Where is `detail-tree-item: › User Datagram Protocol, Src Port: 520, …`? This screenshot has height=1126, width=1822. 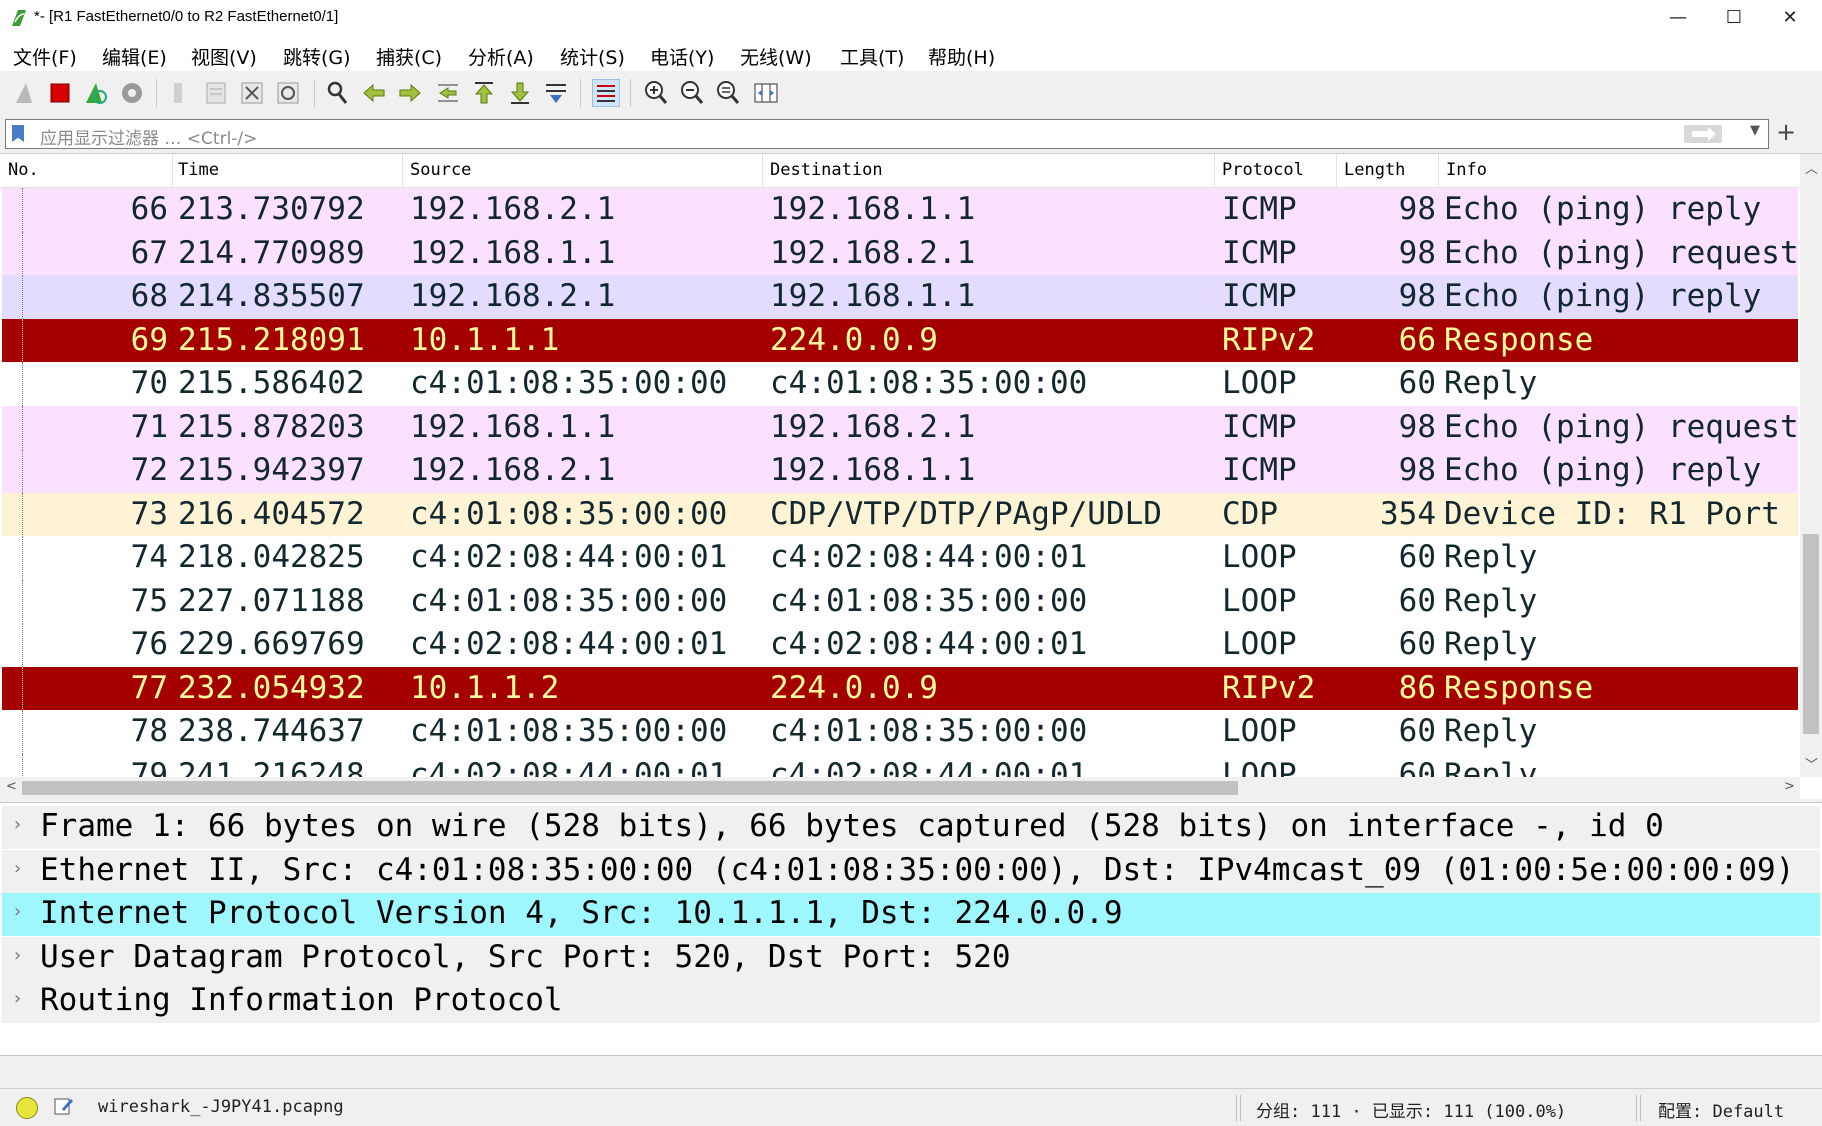
detail-tree-item: › User Datagram Protocol, Src Port: 520, … is located at coordinates (911, 958).